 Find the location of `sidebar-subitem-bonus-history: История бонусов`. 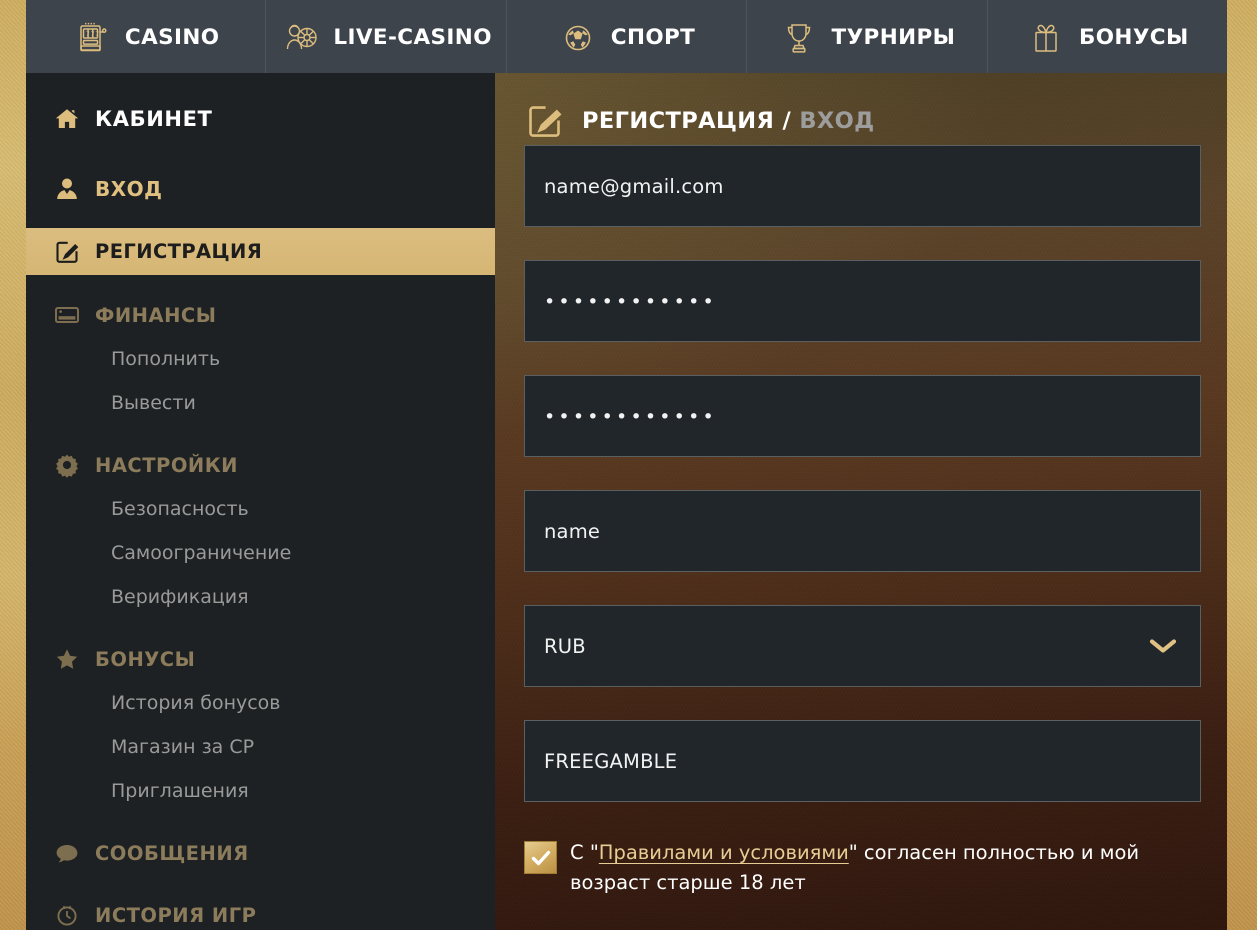

sidebar-subitem-bonus-history: История бонусов is located at coordinates (260, 703).